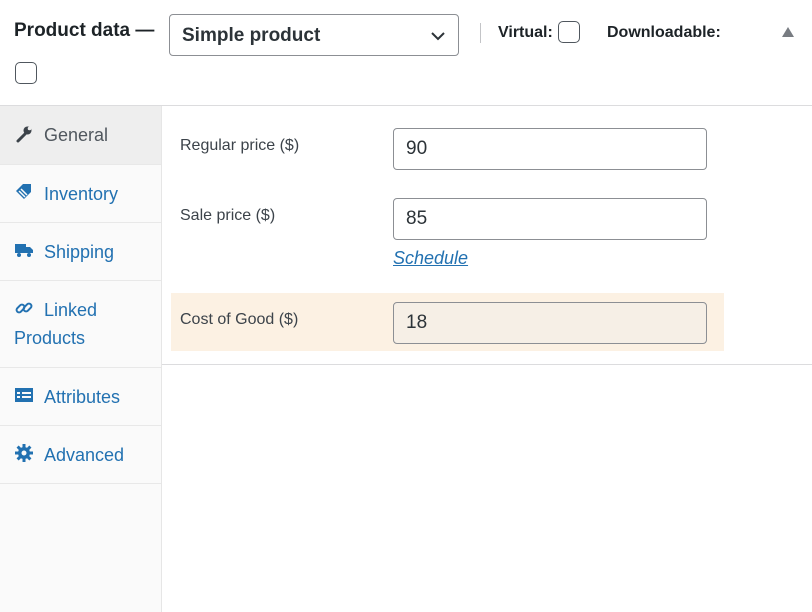 The height and width of the screenshot is (612, 812). Describe the element at coordinates (438, 36) in the screenshot. I see `chevron-down-icon` at that location.